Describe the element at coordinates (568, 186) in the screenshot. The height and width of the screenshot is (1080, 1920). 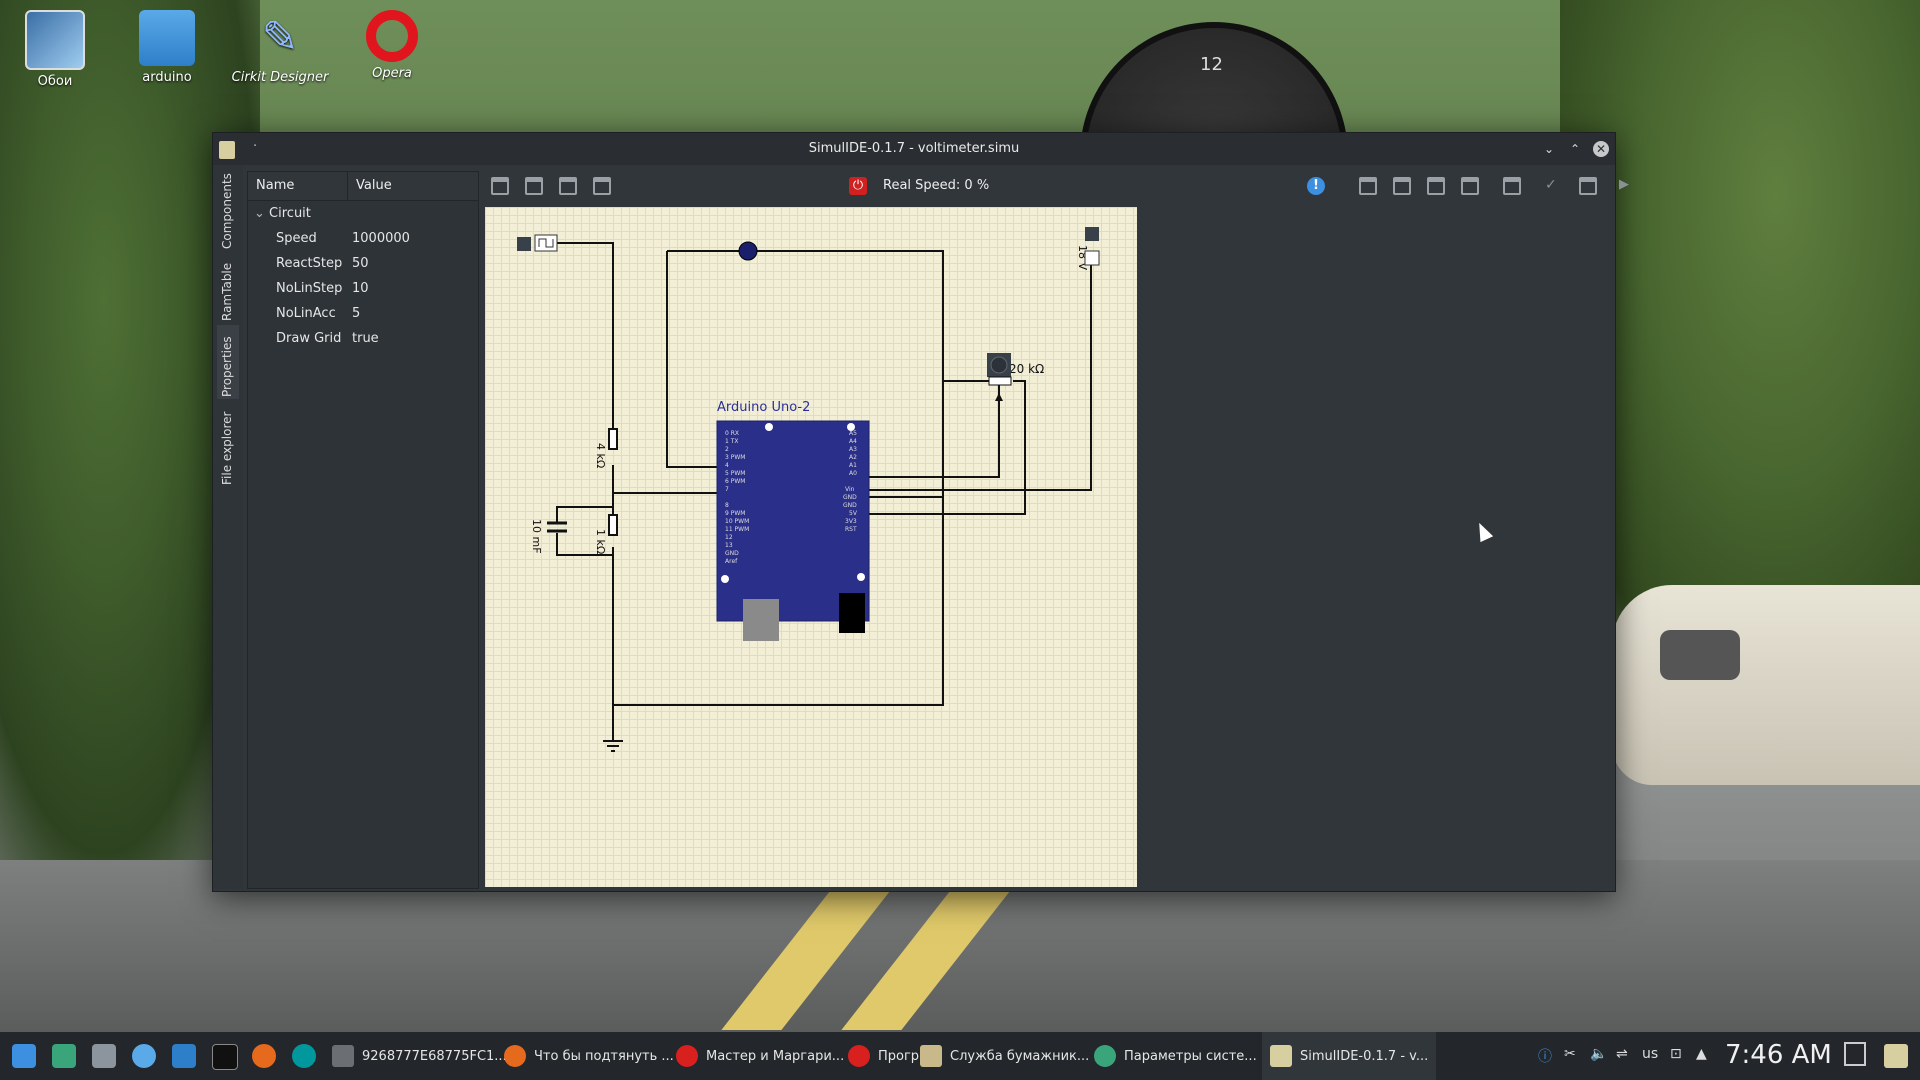
I see `save-circuit-icon` at that location.